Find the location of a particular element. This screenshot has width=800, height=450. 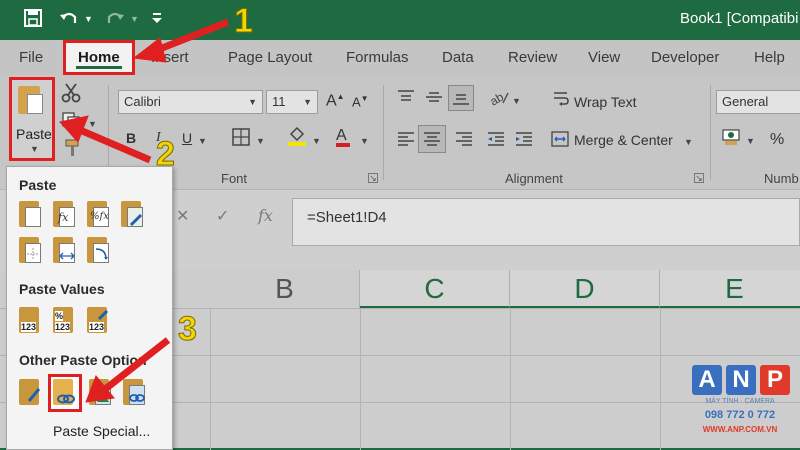

annotation-number-3: 3 is located at coordinates (188, 329).